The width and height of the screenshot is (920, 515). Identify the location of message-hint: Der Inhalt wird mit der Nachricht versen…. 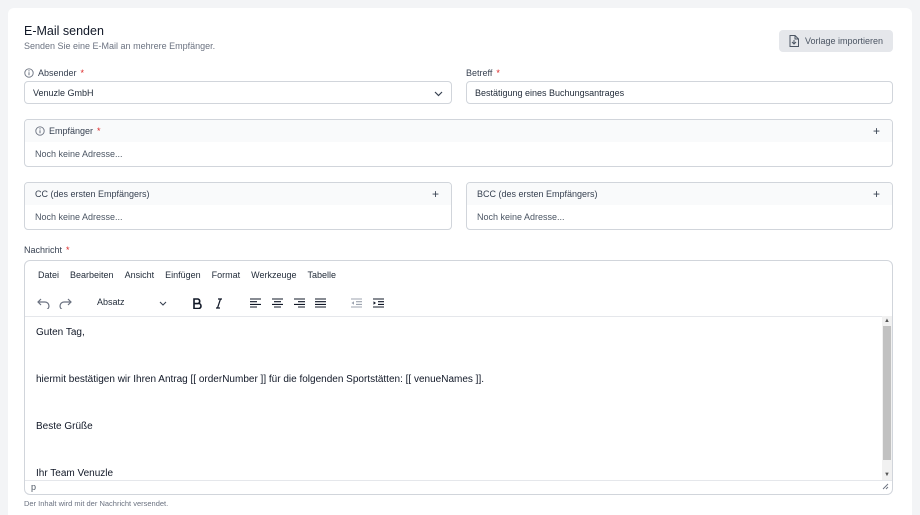
(96, 503).